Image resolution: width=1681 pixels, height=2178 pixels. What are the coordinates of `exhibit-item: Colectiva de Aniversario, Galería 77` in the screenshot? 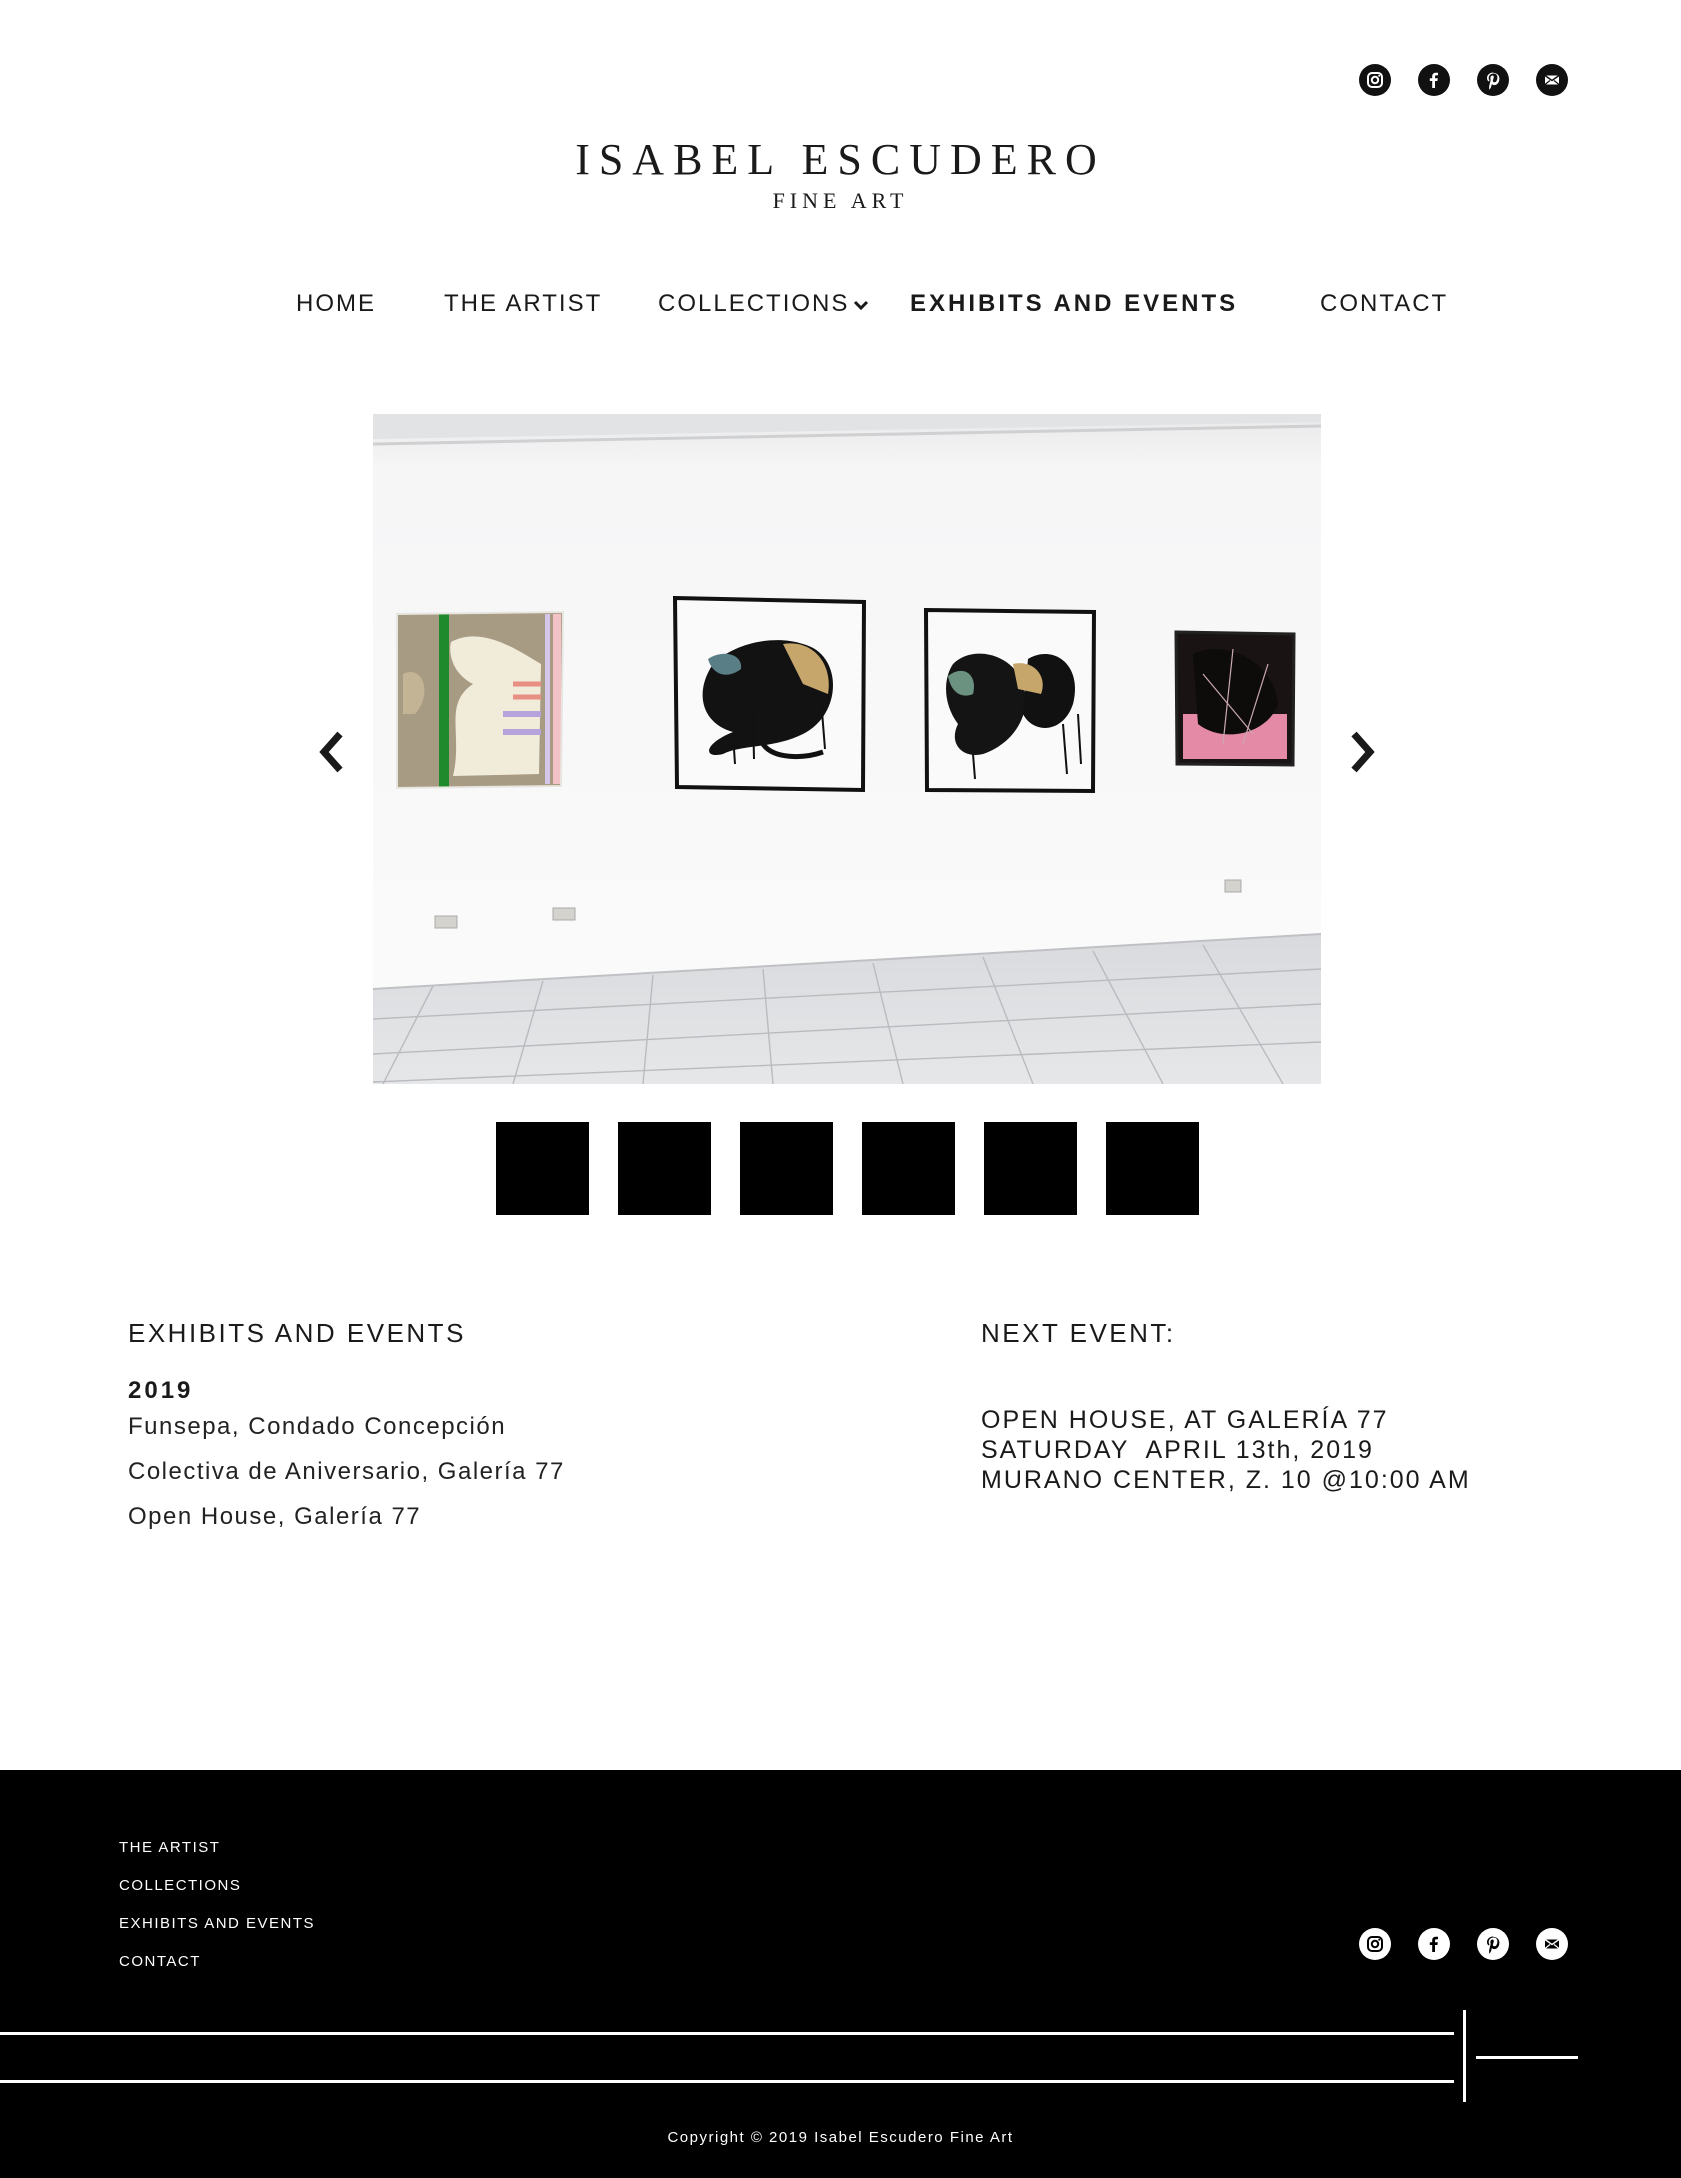 It's located at (346, 1471).